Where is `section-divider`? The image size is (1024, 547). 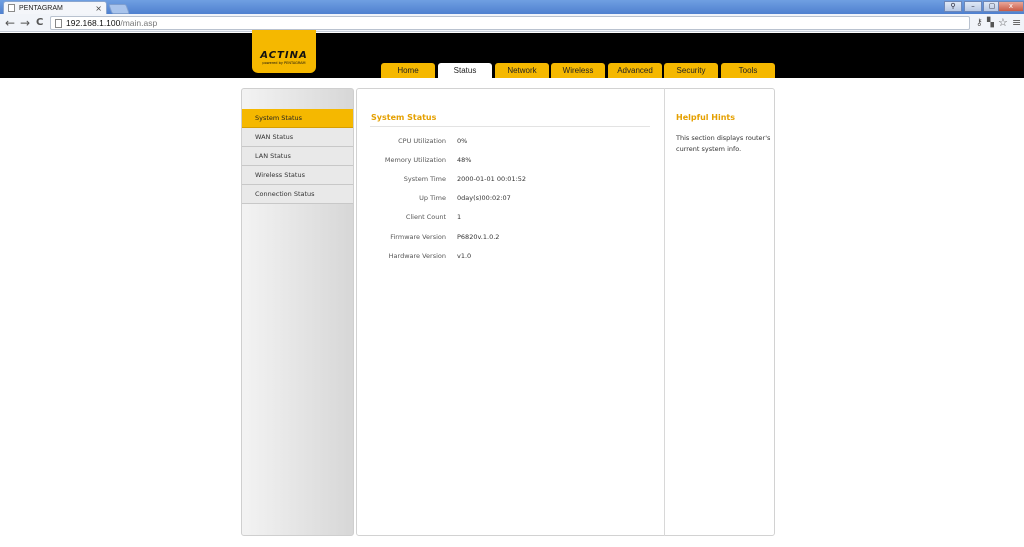
section-divider is located at coordinates (510, 126).